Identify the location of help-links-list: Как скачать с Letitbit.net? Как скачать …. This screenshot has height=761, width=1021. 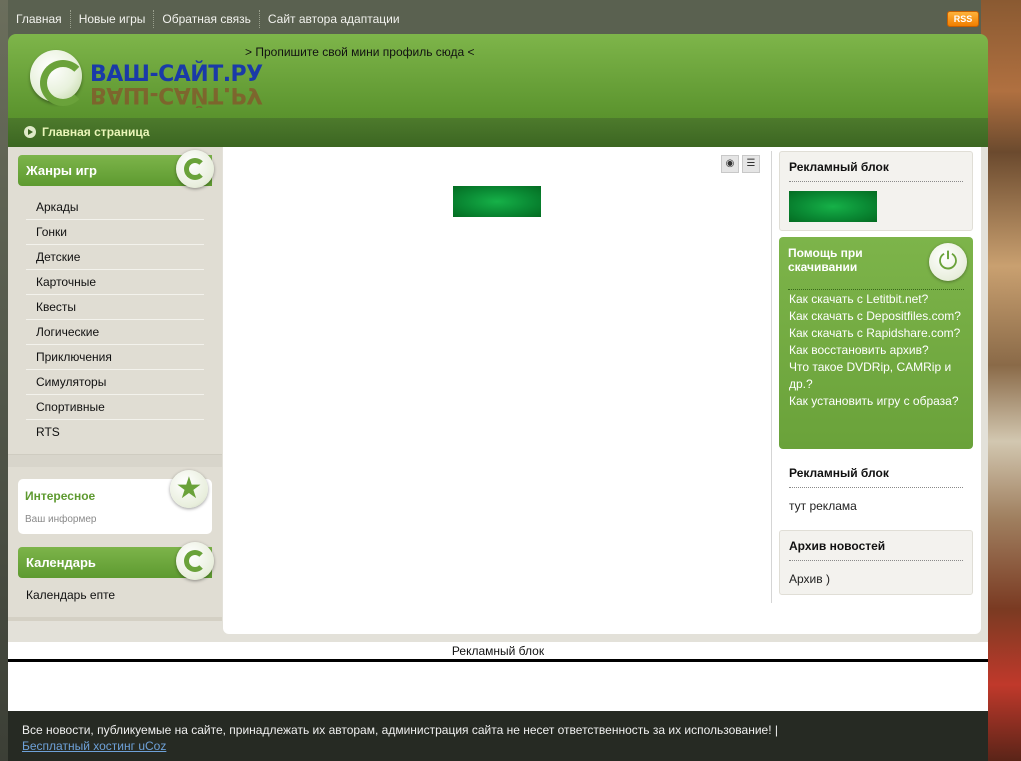
(878, 350).